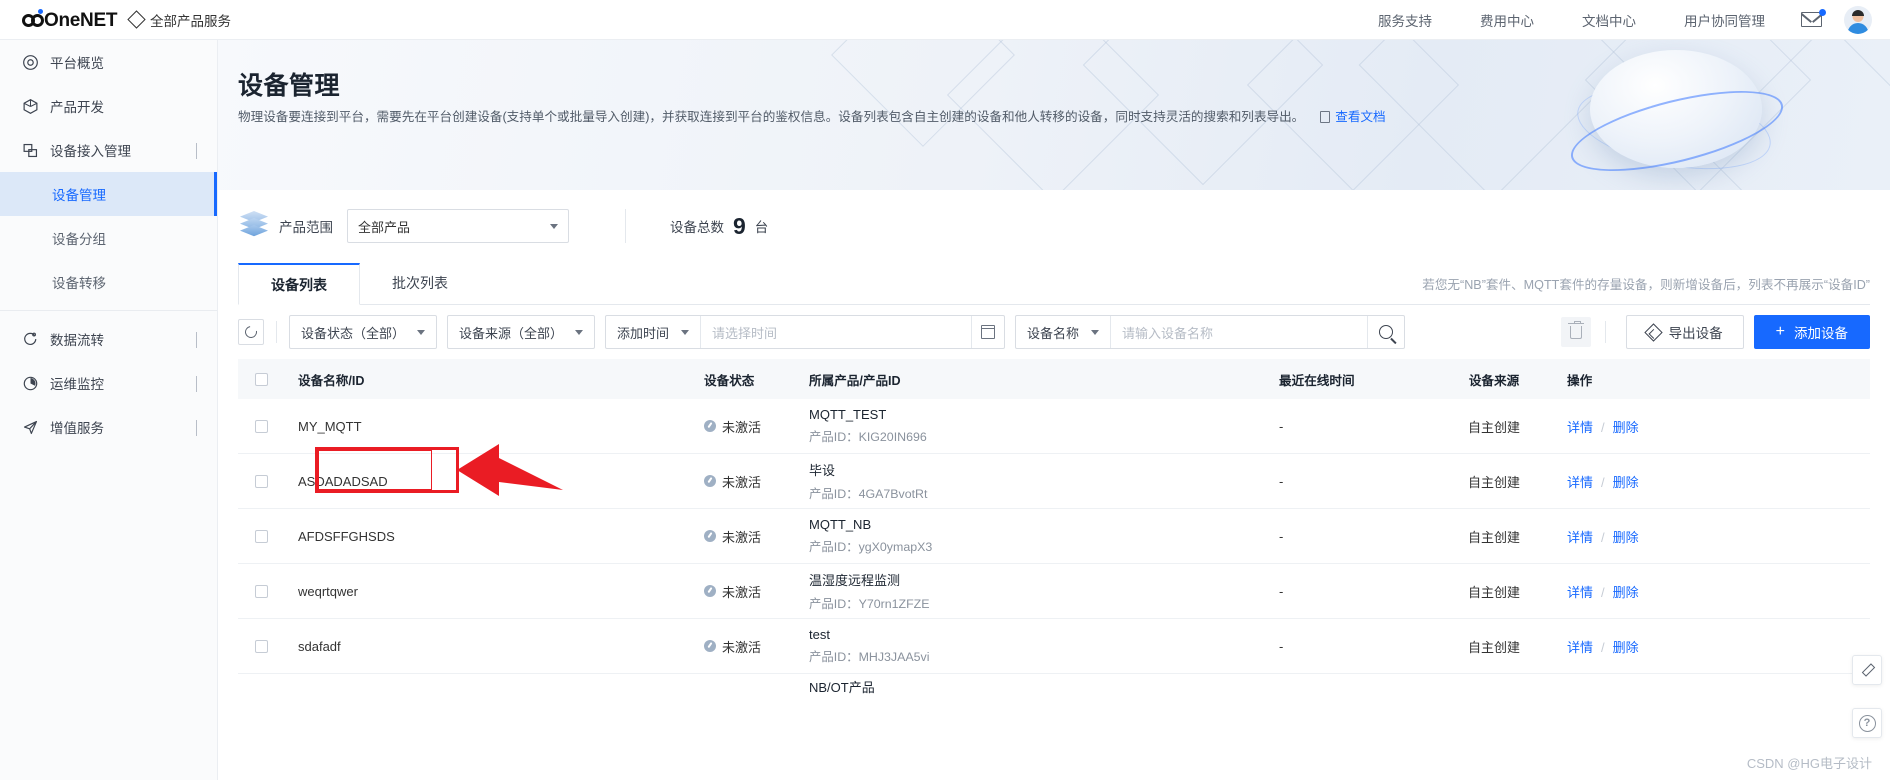 Image resolution: width=1890 pixels, height=780 pixels. What do you see at coordinates (1609, 20) in the screenshot?
I see `nav-link-docs: 文档中心` at bounding box center [1609, 20].